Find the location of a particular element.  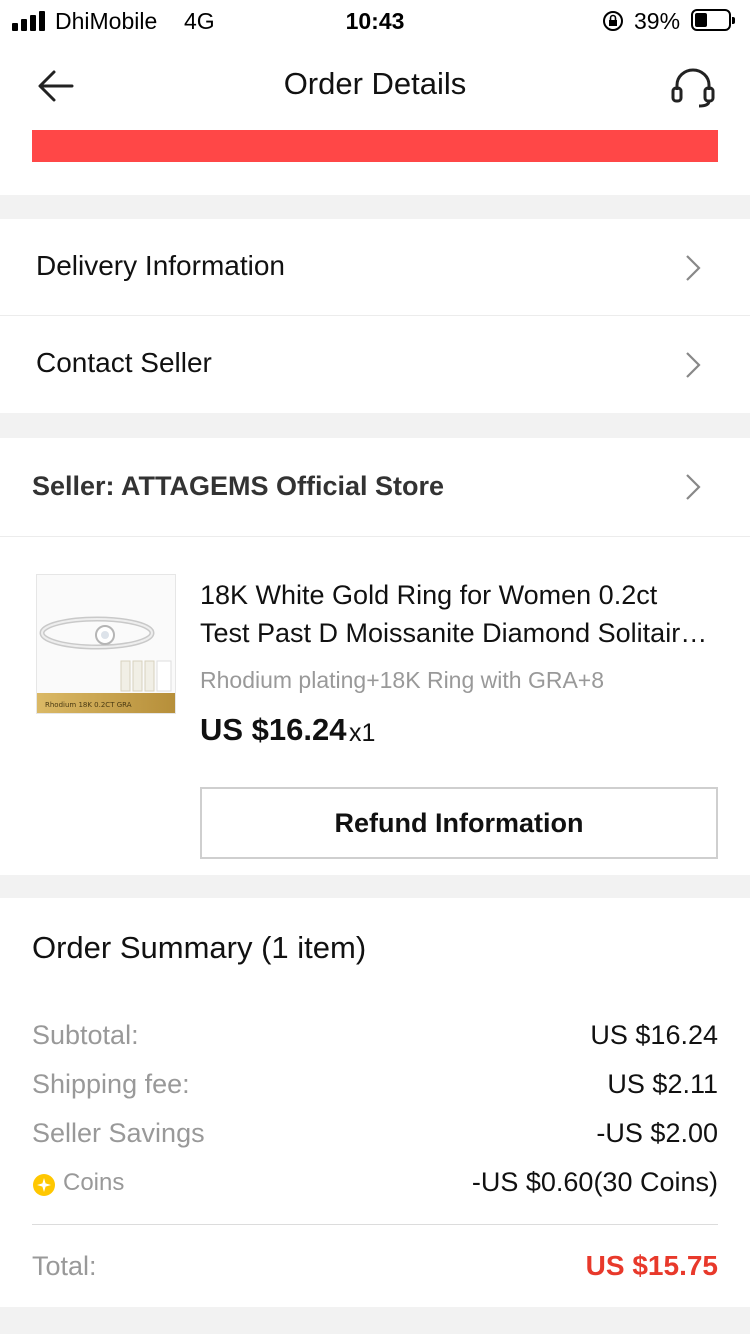

customer-service-icon is located at coordinates (693, 87).